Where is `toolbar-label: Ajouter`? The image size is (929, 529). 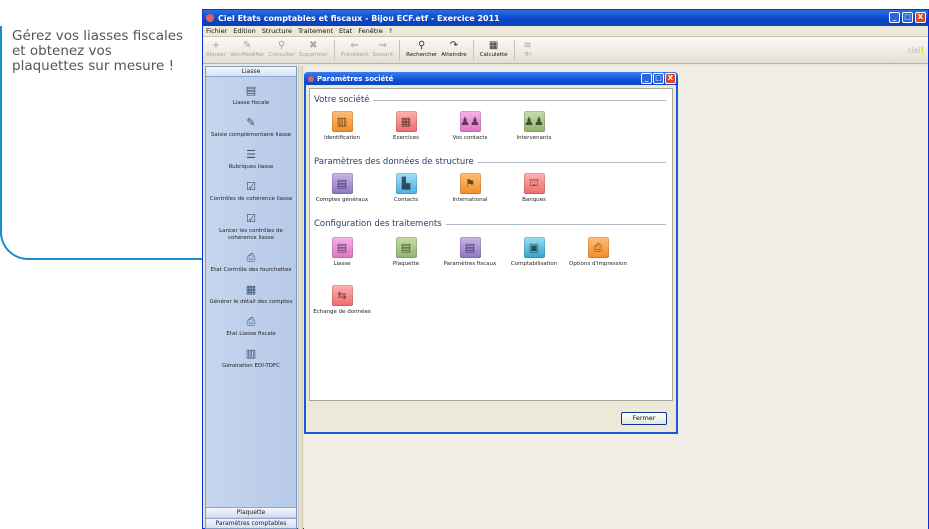
toolbar-label: Ajouter is located at coordinates (216, 55).